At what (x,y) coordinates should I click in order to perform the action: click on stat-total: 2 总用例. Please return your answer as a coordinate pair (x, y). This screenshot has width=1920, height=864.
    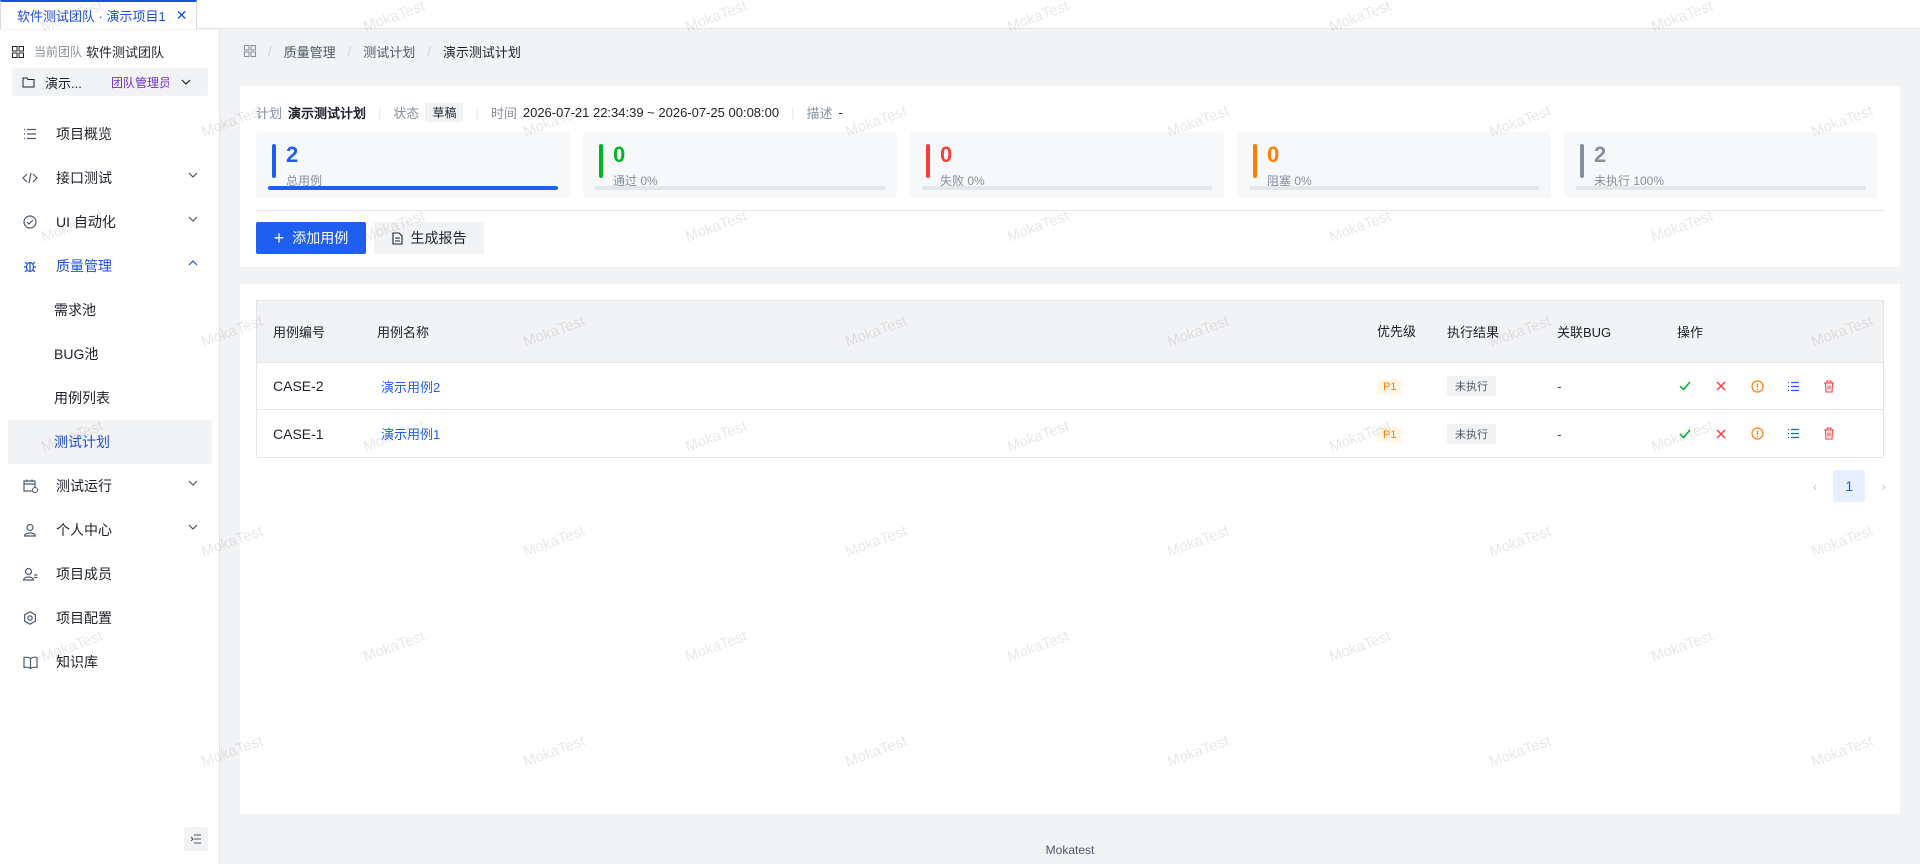
    Looking at the image, I should click on (413, 165).